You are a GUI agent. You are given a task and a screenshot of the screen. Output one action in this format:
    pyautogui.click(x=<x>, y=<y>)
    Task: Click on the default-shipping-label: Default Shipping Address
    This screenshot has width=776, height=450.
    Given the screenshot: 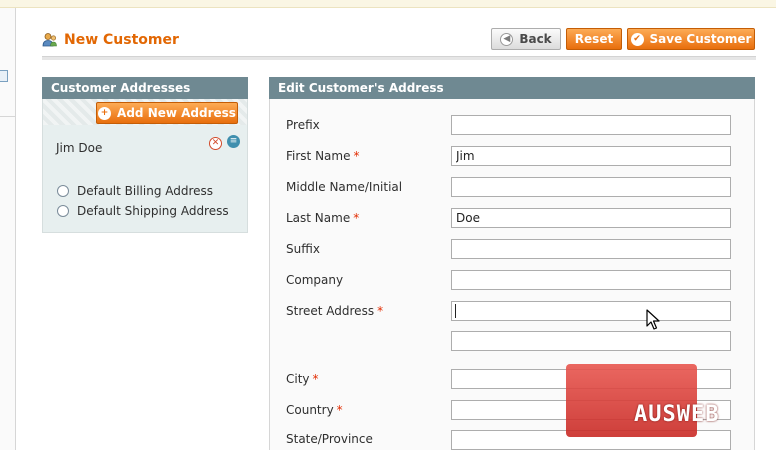 What is the action you would take?
    pyautogui.click(x=153, y=211)
    